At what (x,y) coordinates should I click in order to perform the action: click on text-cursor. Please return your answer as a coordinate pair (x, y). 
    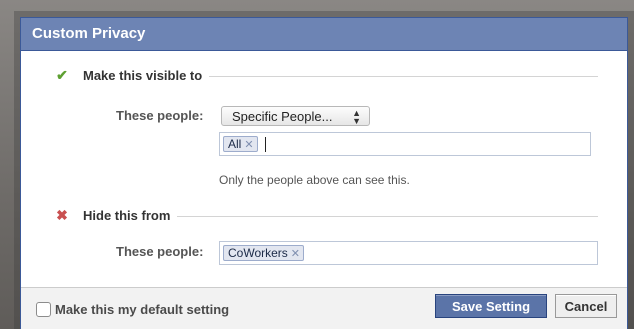
    Looking at the image, I should click on (265, 144).